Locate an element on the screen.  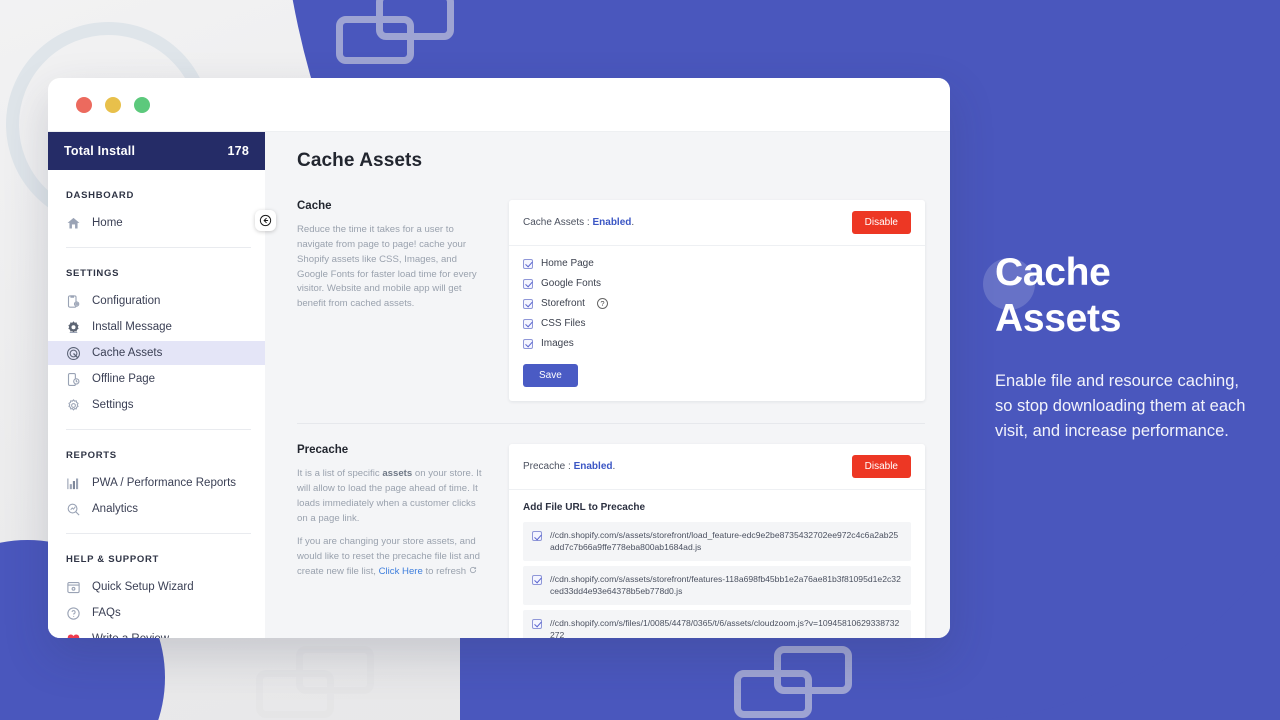
checkbox-label: CSS Files is located at coordinates (563, 323).